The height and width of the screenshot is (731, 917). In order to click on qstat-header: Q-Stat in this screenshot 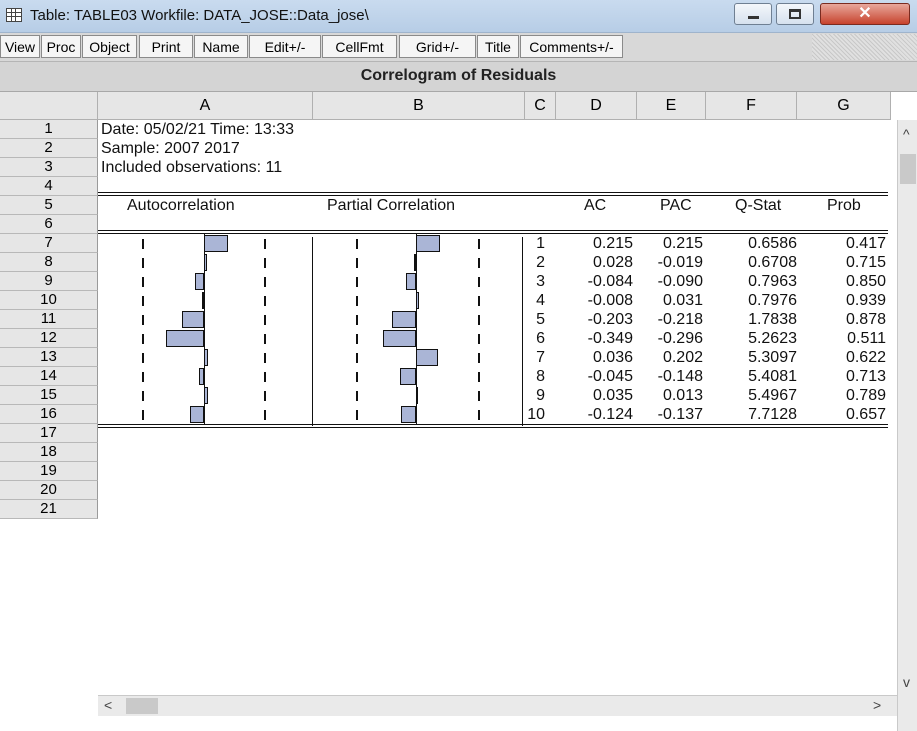, I will do `click(758, 205)`.